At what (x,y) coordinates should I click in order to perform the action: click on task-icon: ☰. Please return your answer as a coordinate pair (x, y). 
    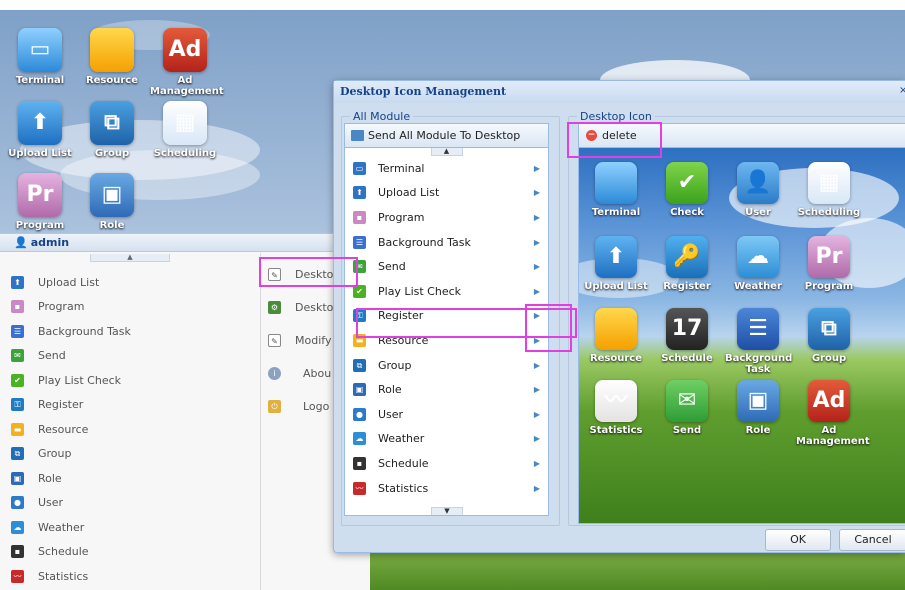
    Looking at the image, I should click on (359, 242).